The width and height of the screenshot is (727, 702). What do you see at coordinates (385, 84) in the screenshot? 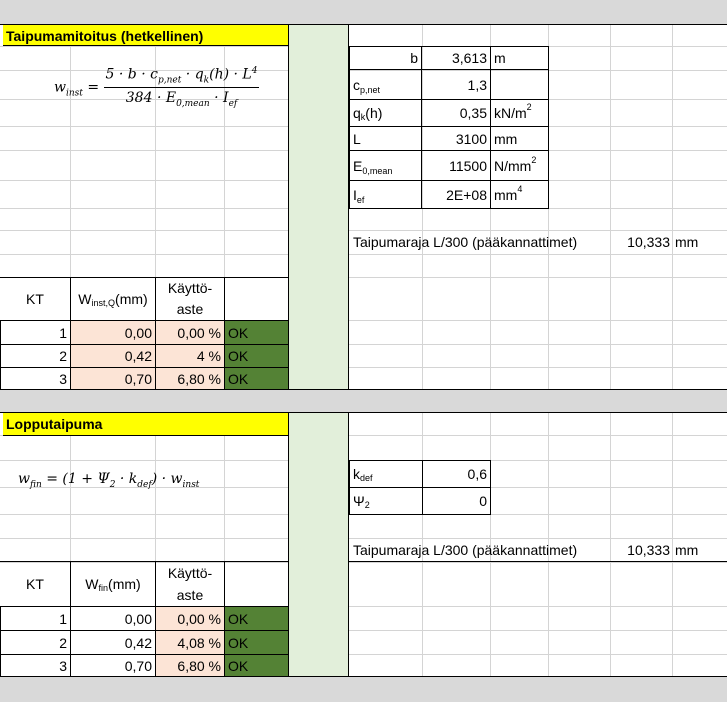
I see `param-name-cell: c p,net` at bounding box center [385, 84].